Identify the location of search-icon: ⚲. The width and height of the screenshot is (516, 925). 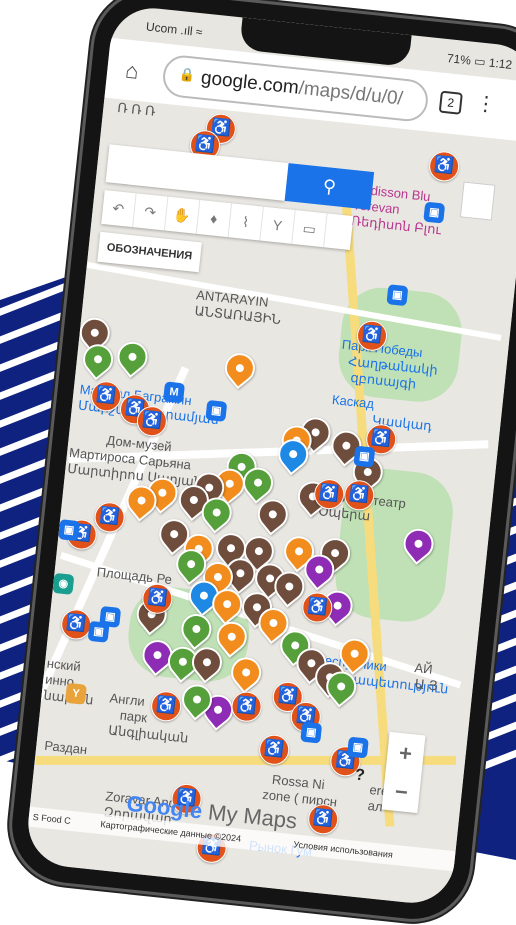
(329, 186).